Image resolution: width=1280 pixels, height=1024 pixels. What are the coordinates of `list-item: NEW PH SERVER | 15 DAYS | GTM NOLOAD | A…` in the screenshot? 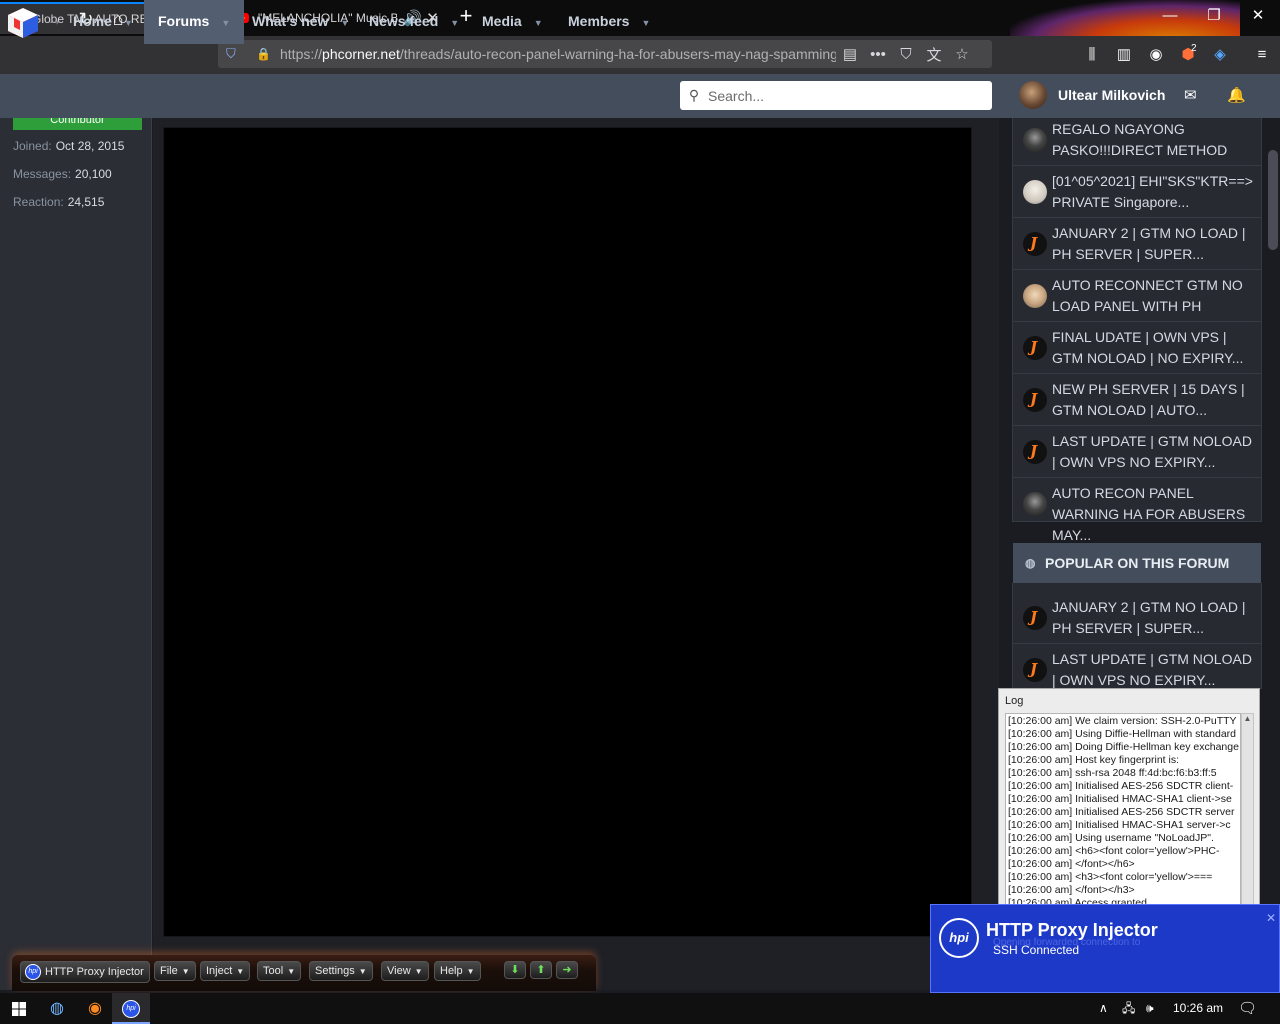 It's located at (1137, 400).